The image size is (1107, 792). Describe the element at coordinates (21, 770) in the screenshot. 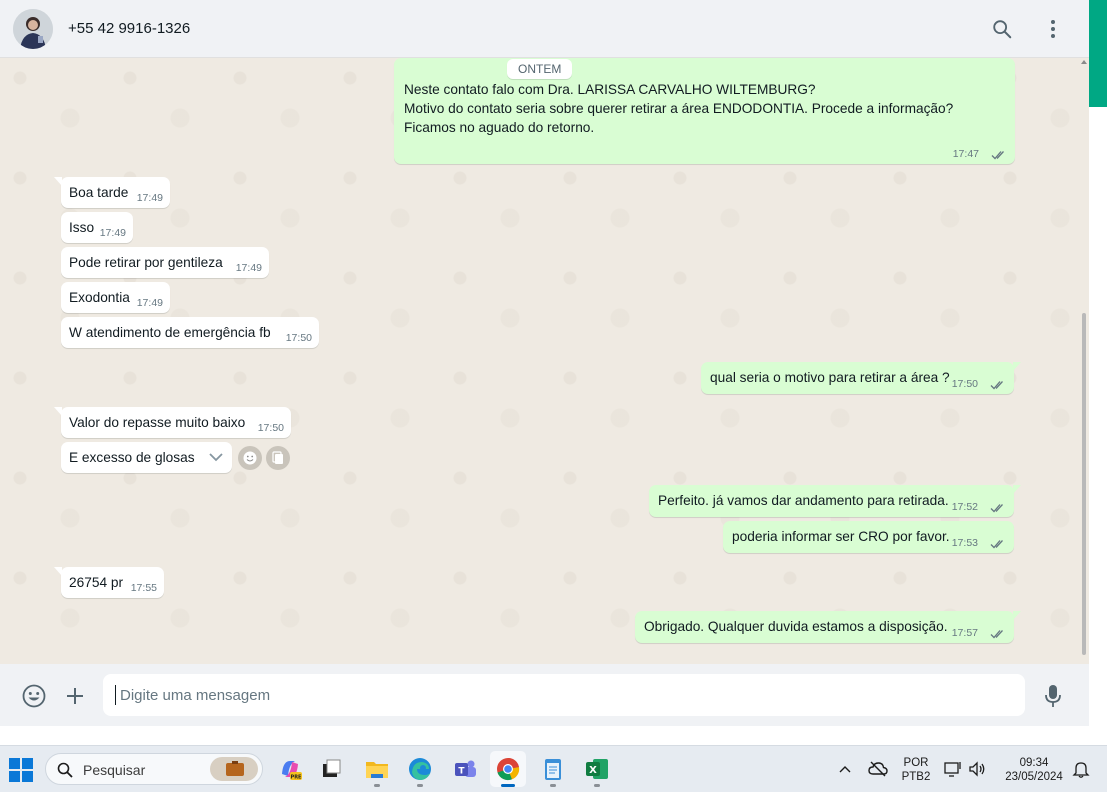

I see `windows-start-icon` at that location.